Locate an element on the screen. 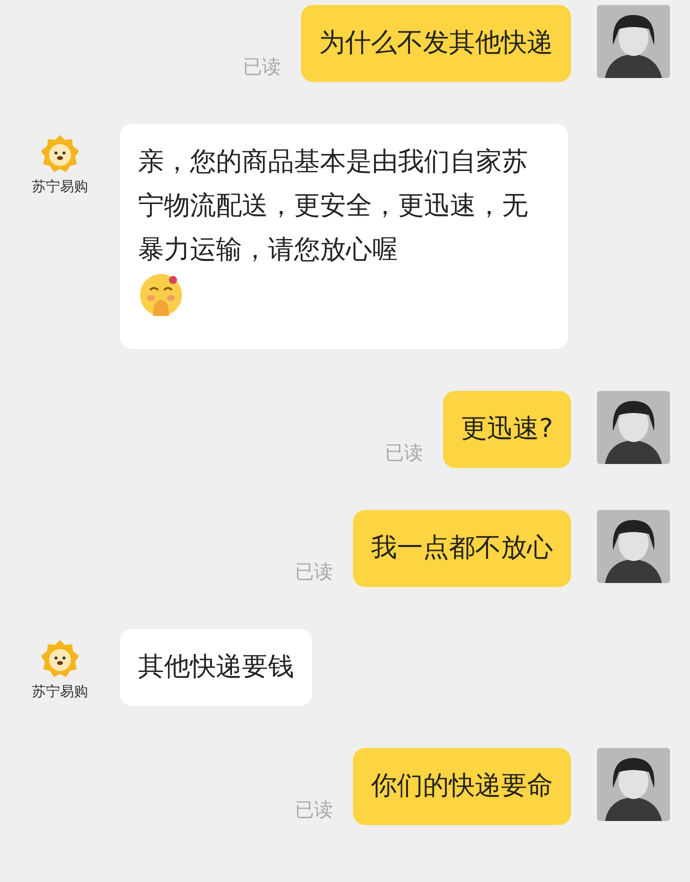  message-text: 你们的快递要命 is located at coordinates (462, 786).